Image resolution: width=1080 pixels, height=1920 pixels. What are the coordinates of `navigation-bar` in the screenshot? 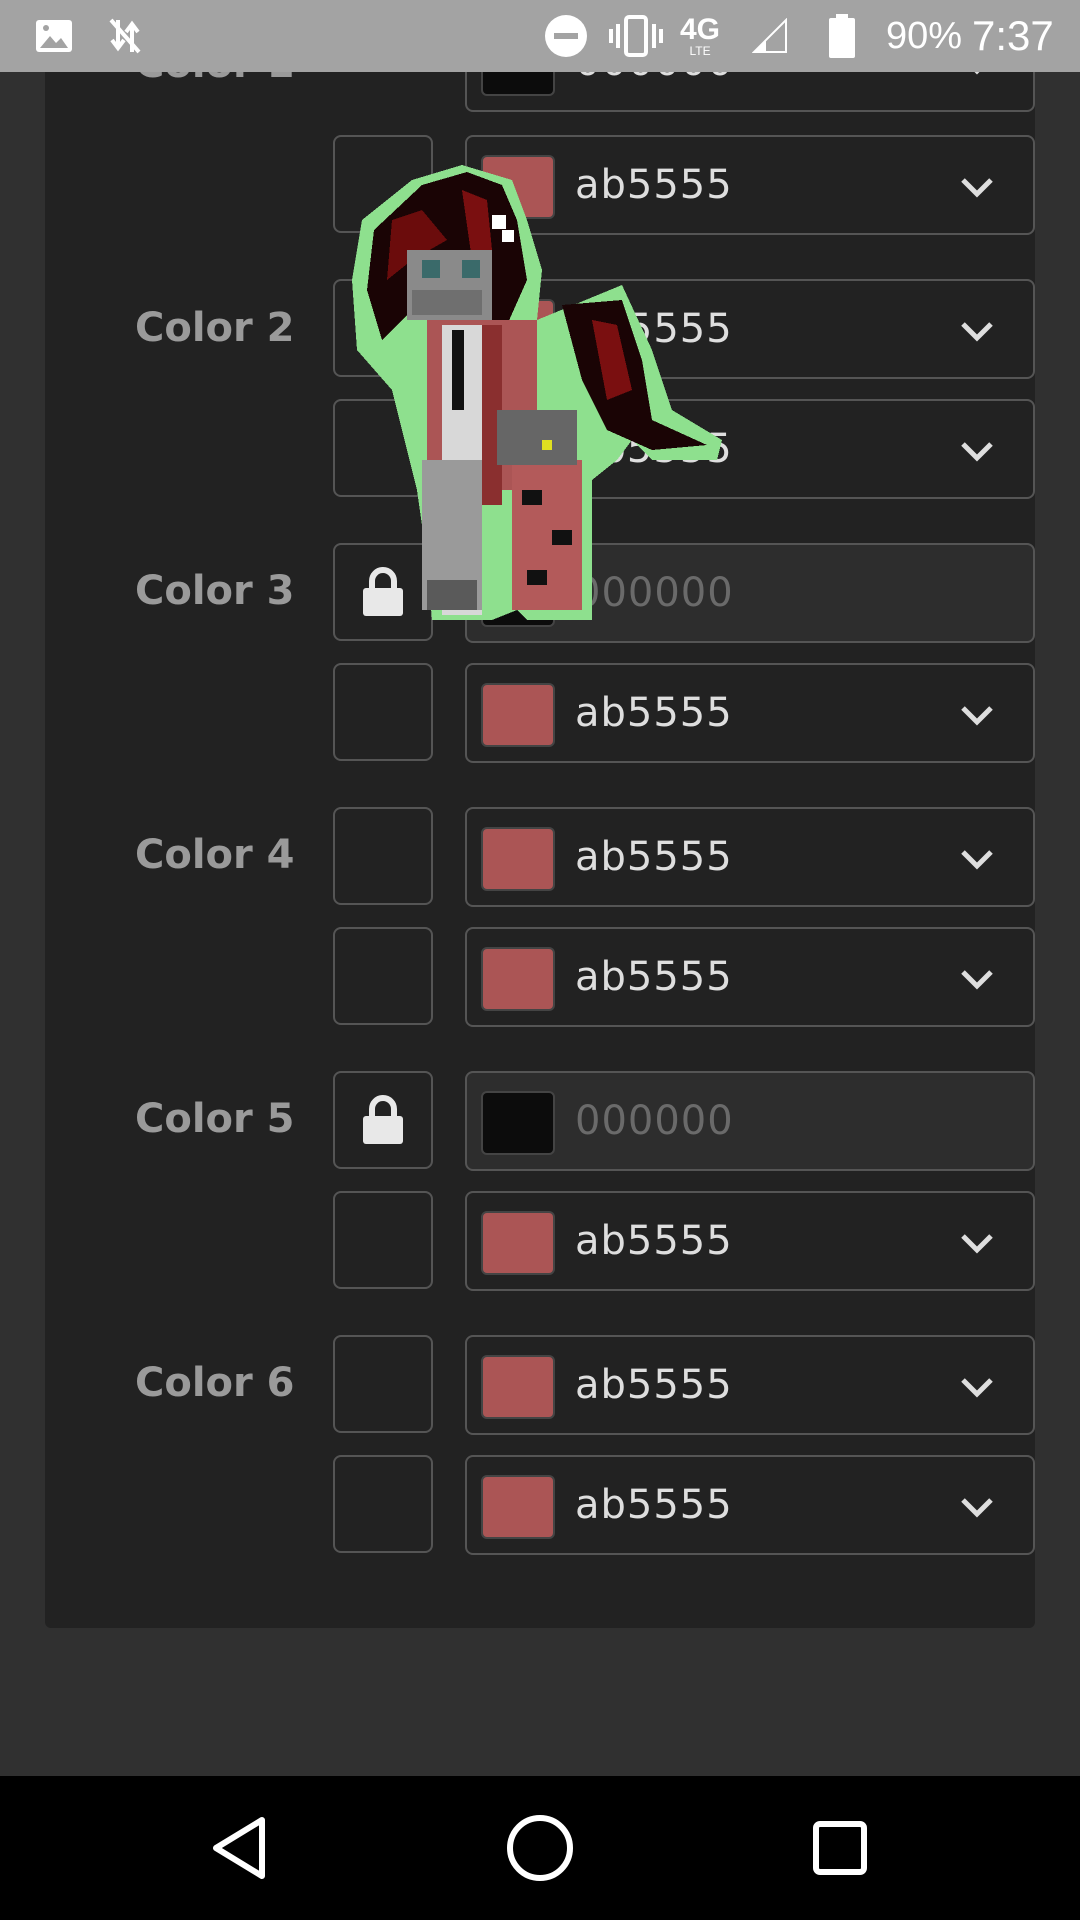 It's located at (540, 1848).